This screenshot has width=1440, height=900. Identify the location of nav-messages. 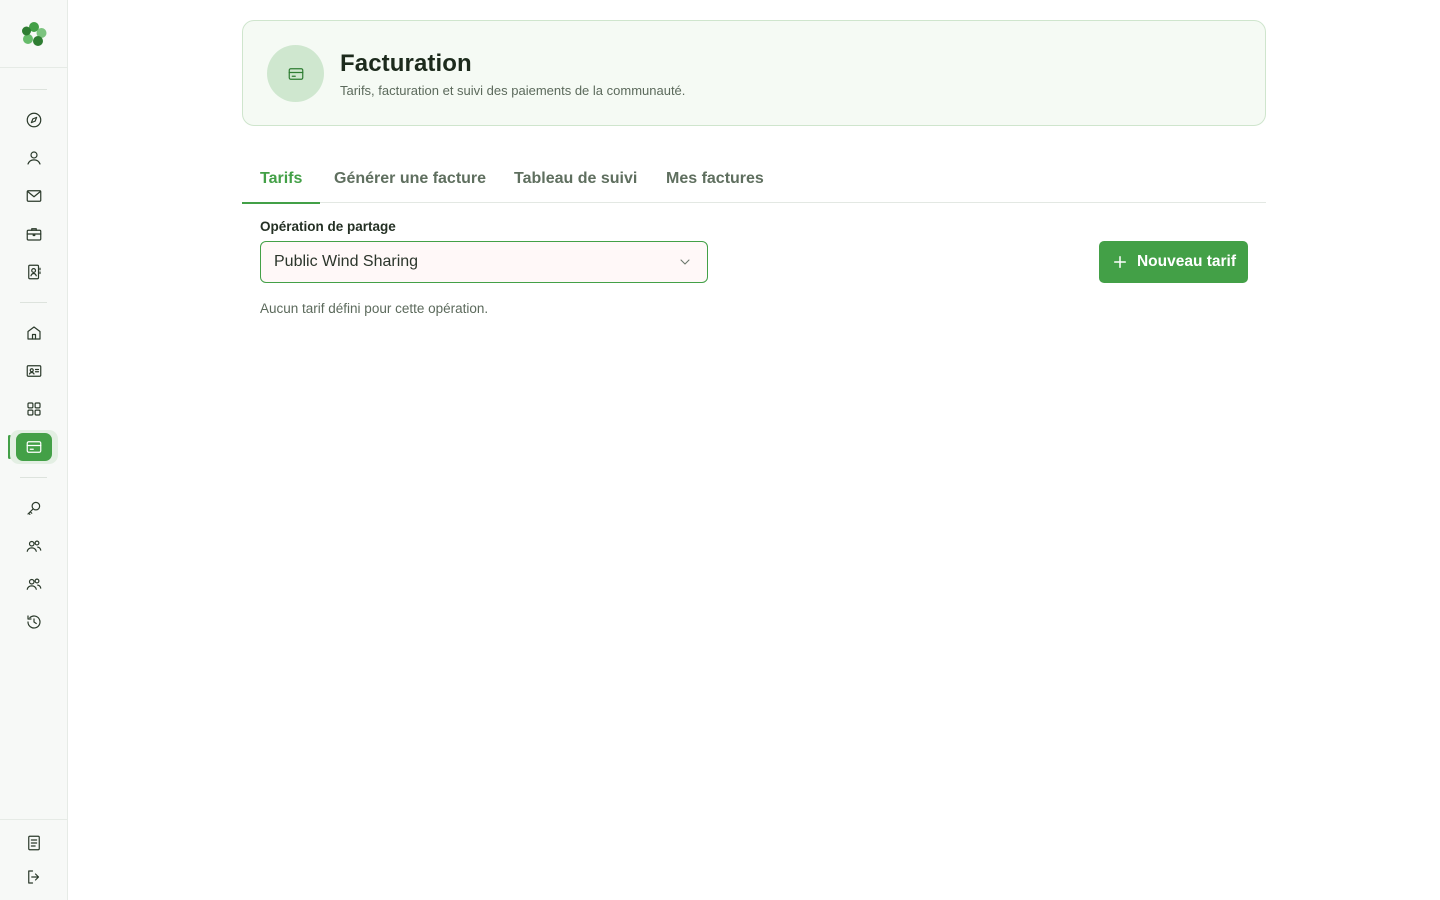
(34, 196).